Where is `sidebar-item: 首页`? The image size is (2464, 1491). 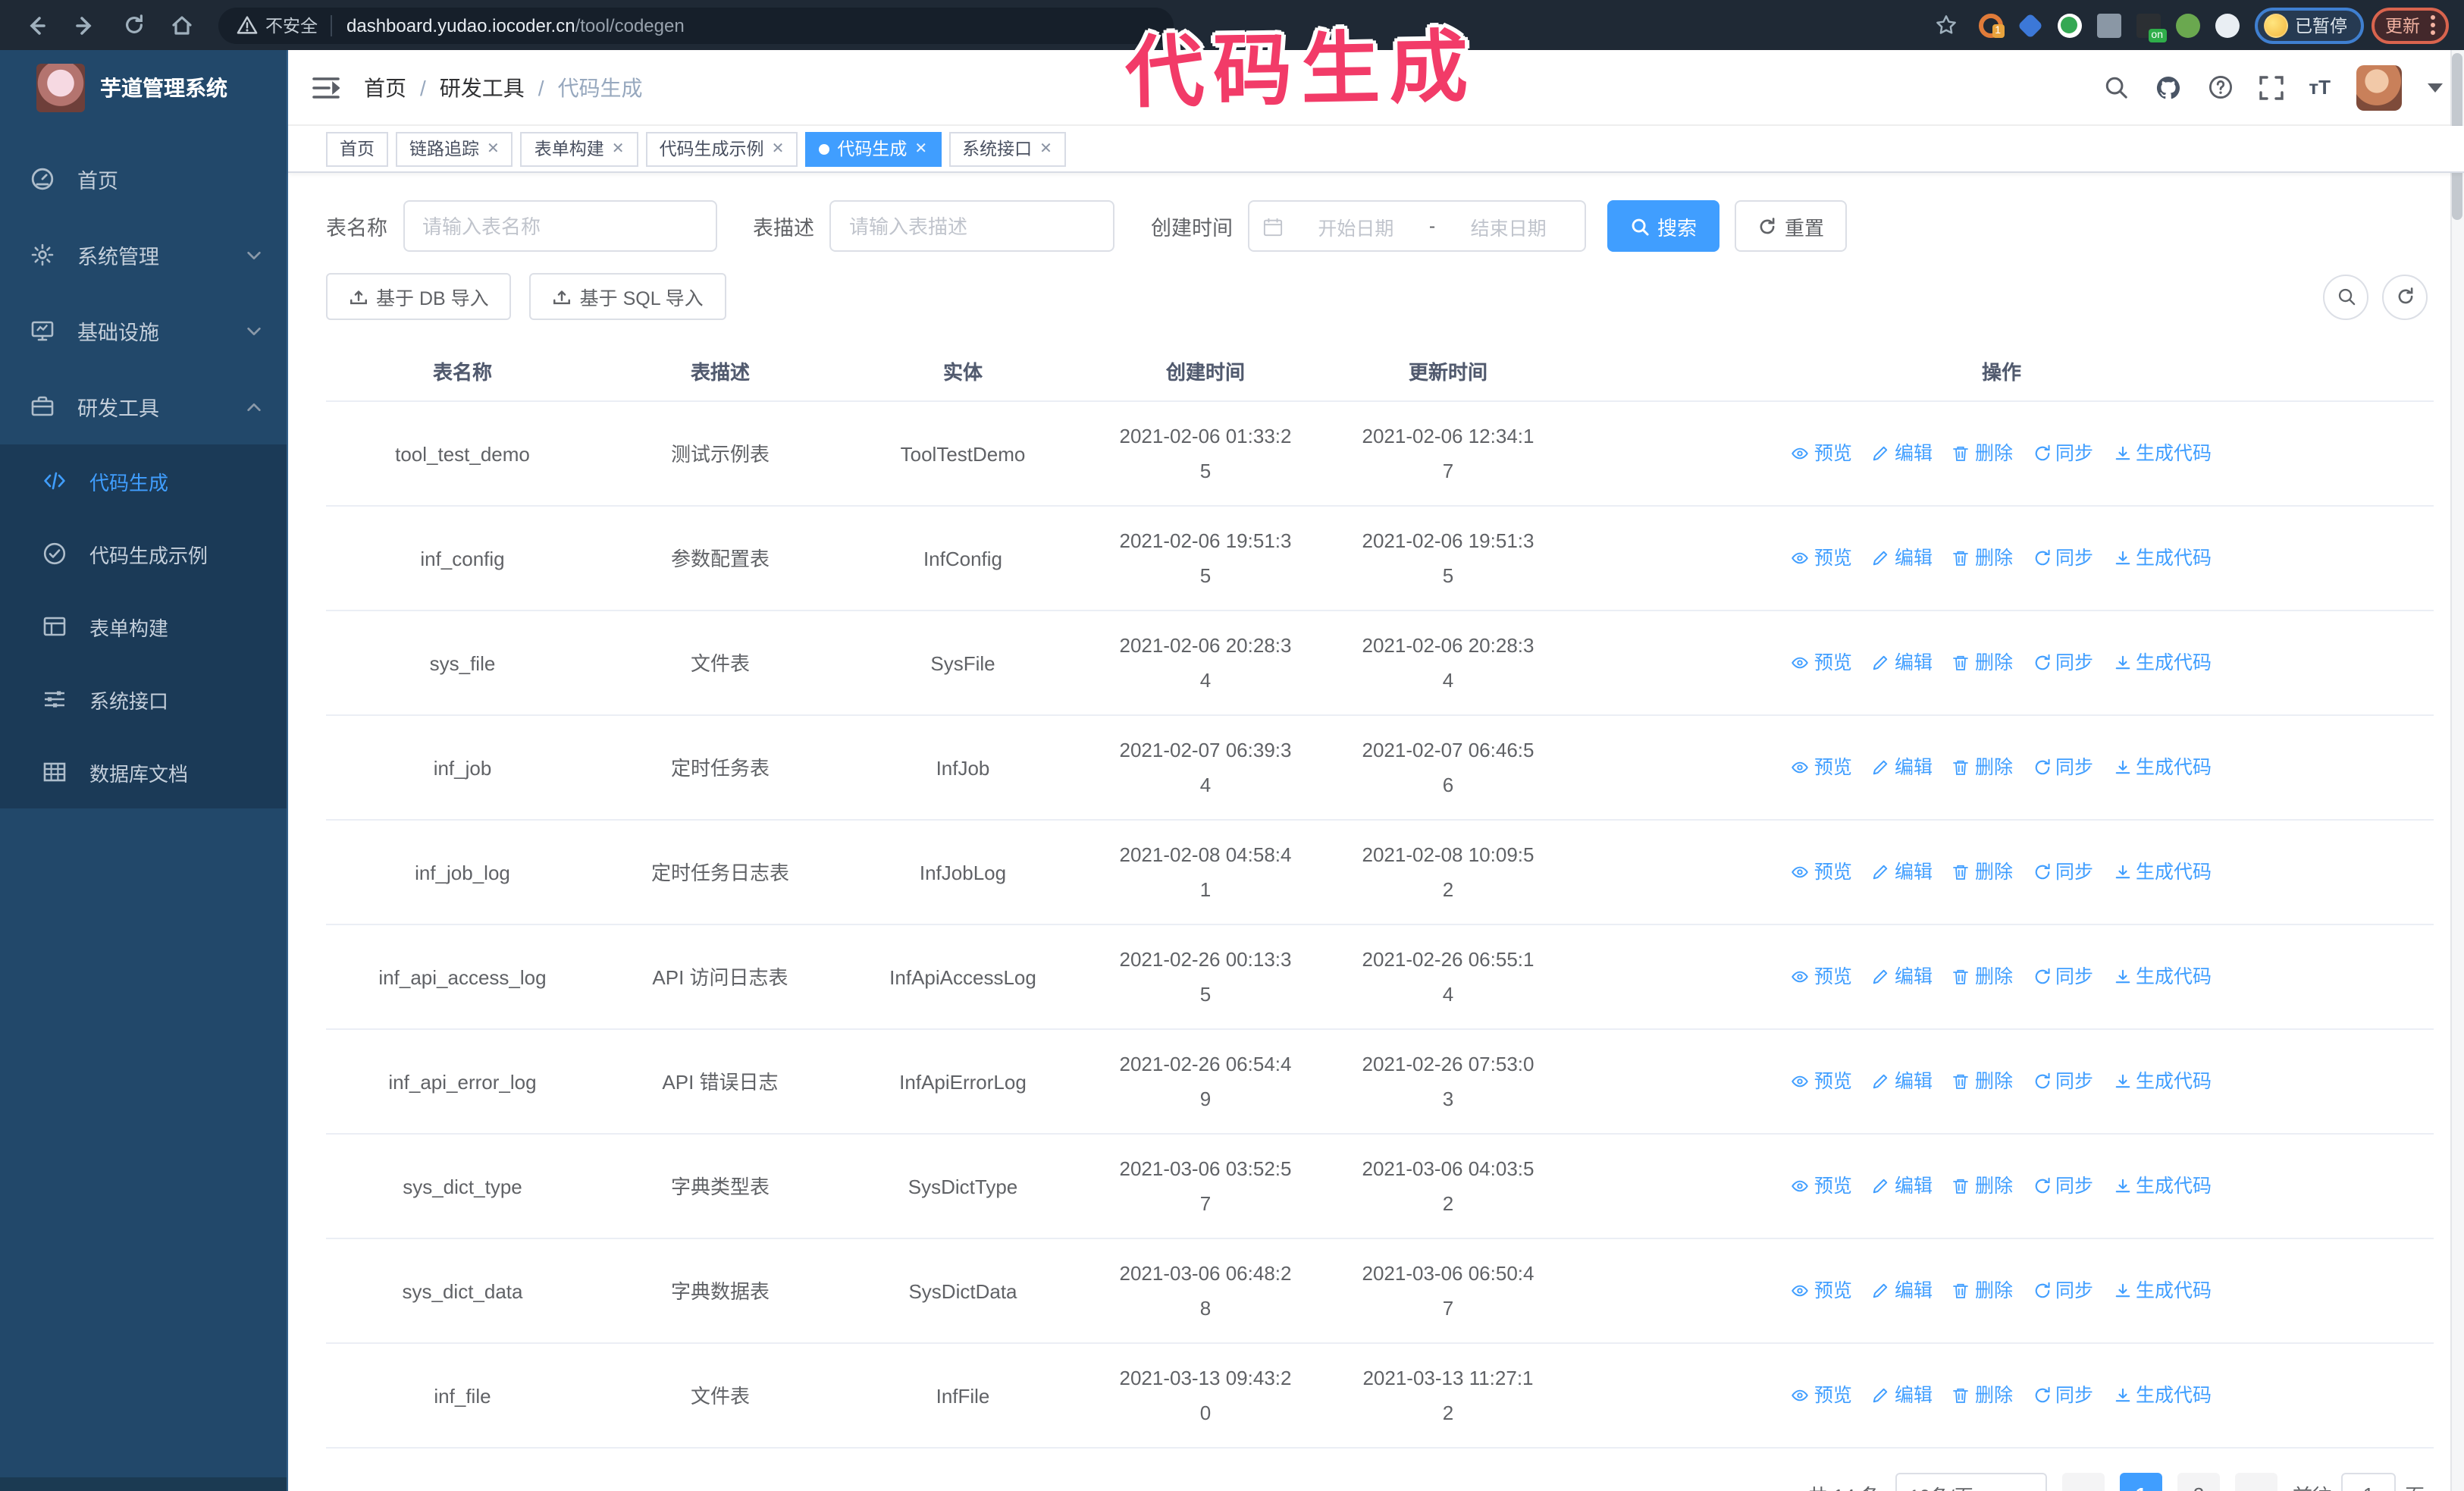
sidebar-item: 首页 is located at coordinates (143, 179).